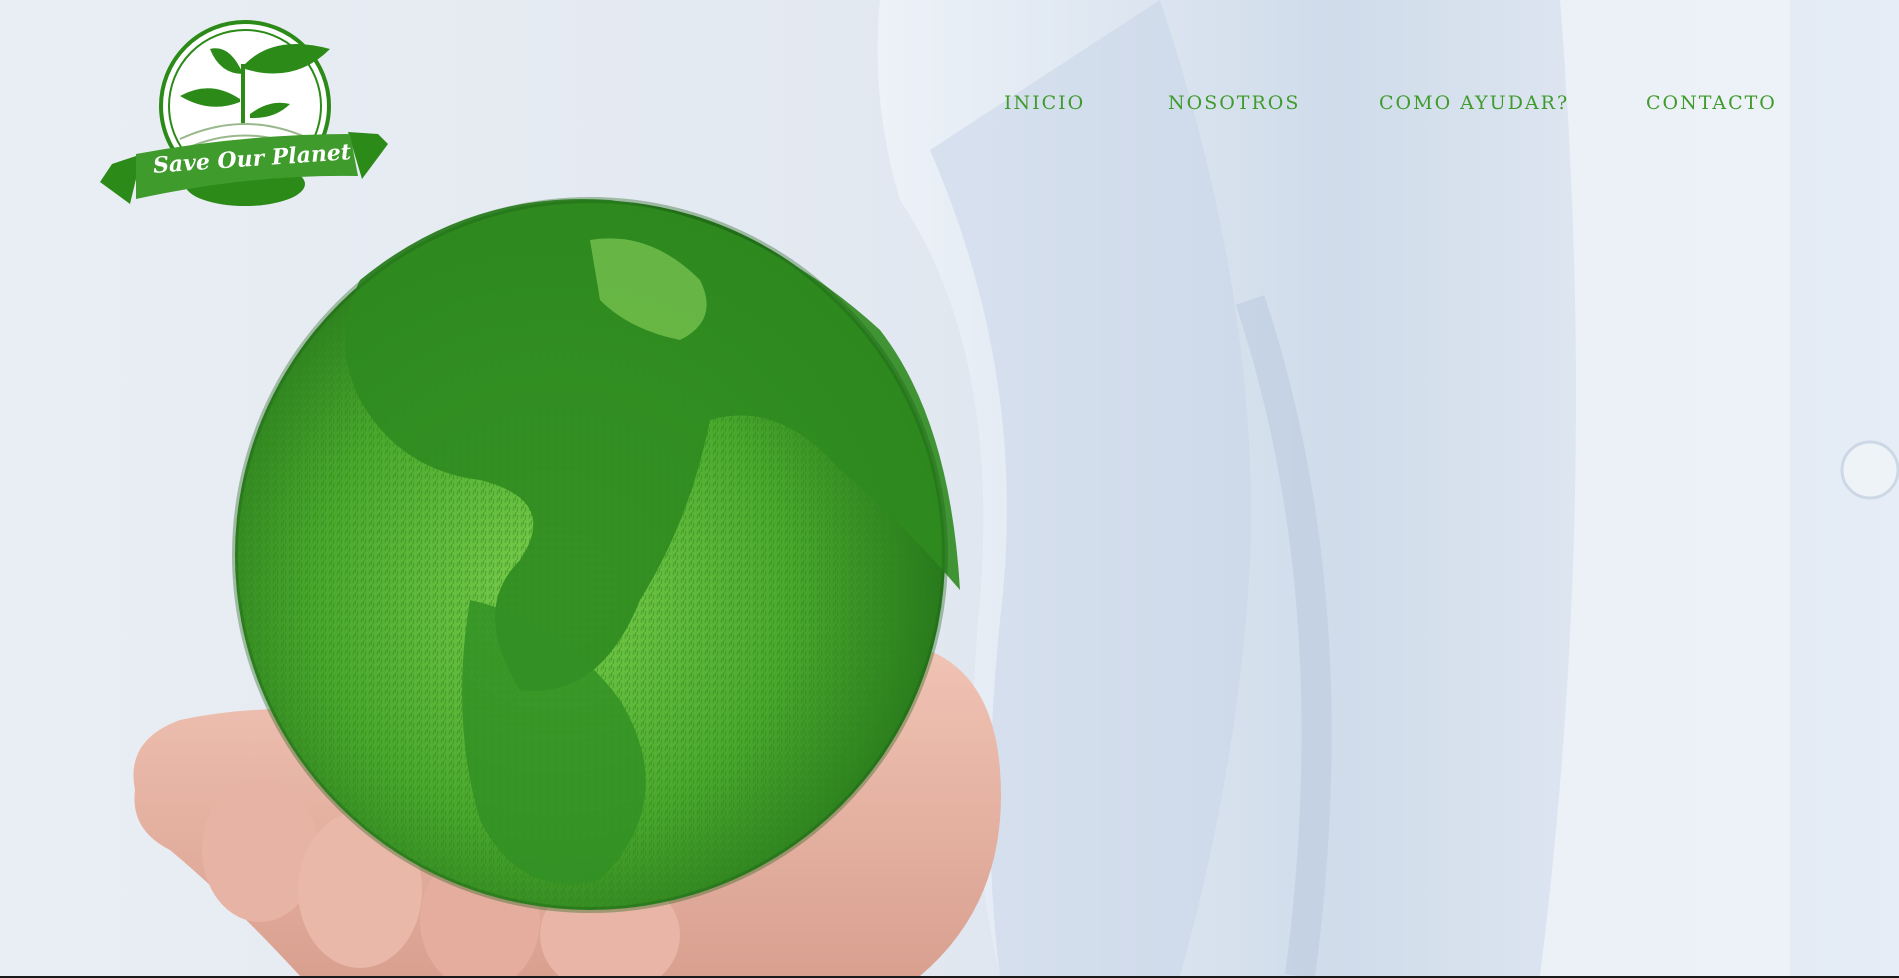 This screenshot has width=1899, height=978. I want to click on nav-item-nosotros: NOSOTROS, so click(1234, 103).